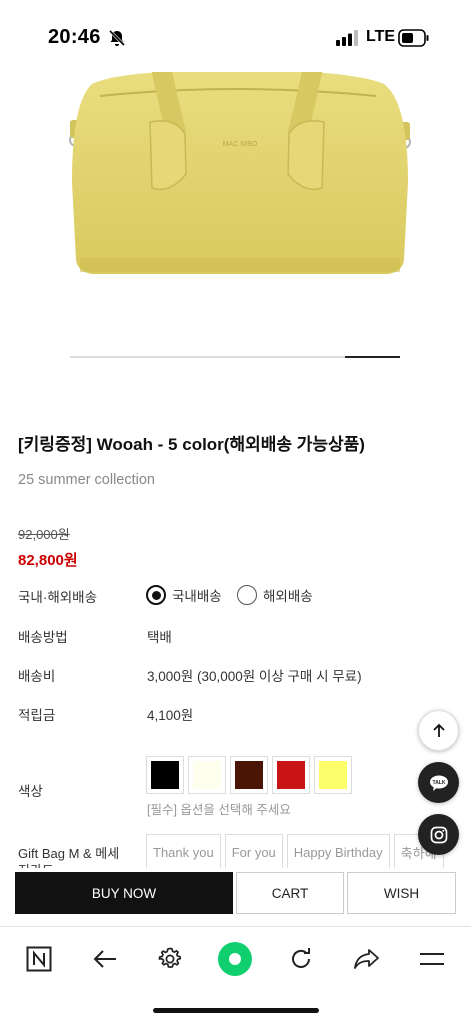 This screenshot has width=471, height=1024. I want to click on home-indicator, so click(236, 1010).